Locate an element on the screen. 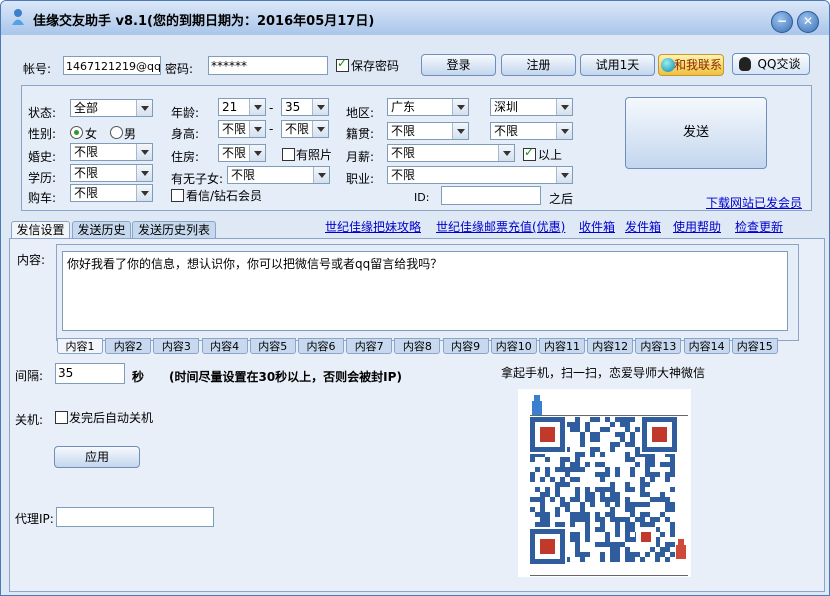 The width and height of the screenshot is (830, 596). auto-shutdown-checkbox is located at coordinates (61, 417).